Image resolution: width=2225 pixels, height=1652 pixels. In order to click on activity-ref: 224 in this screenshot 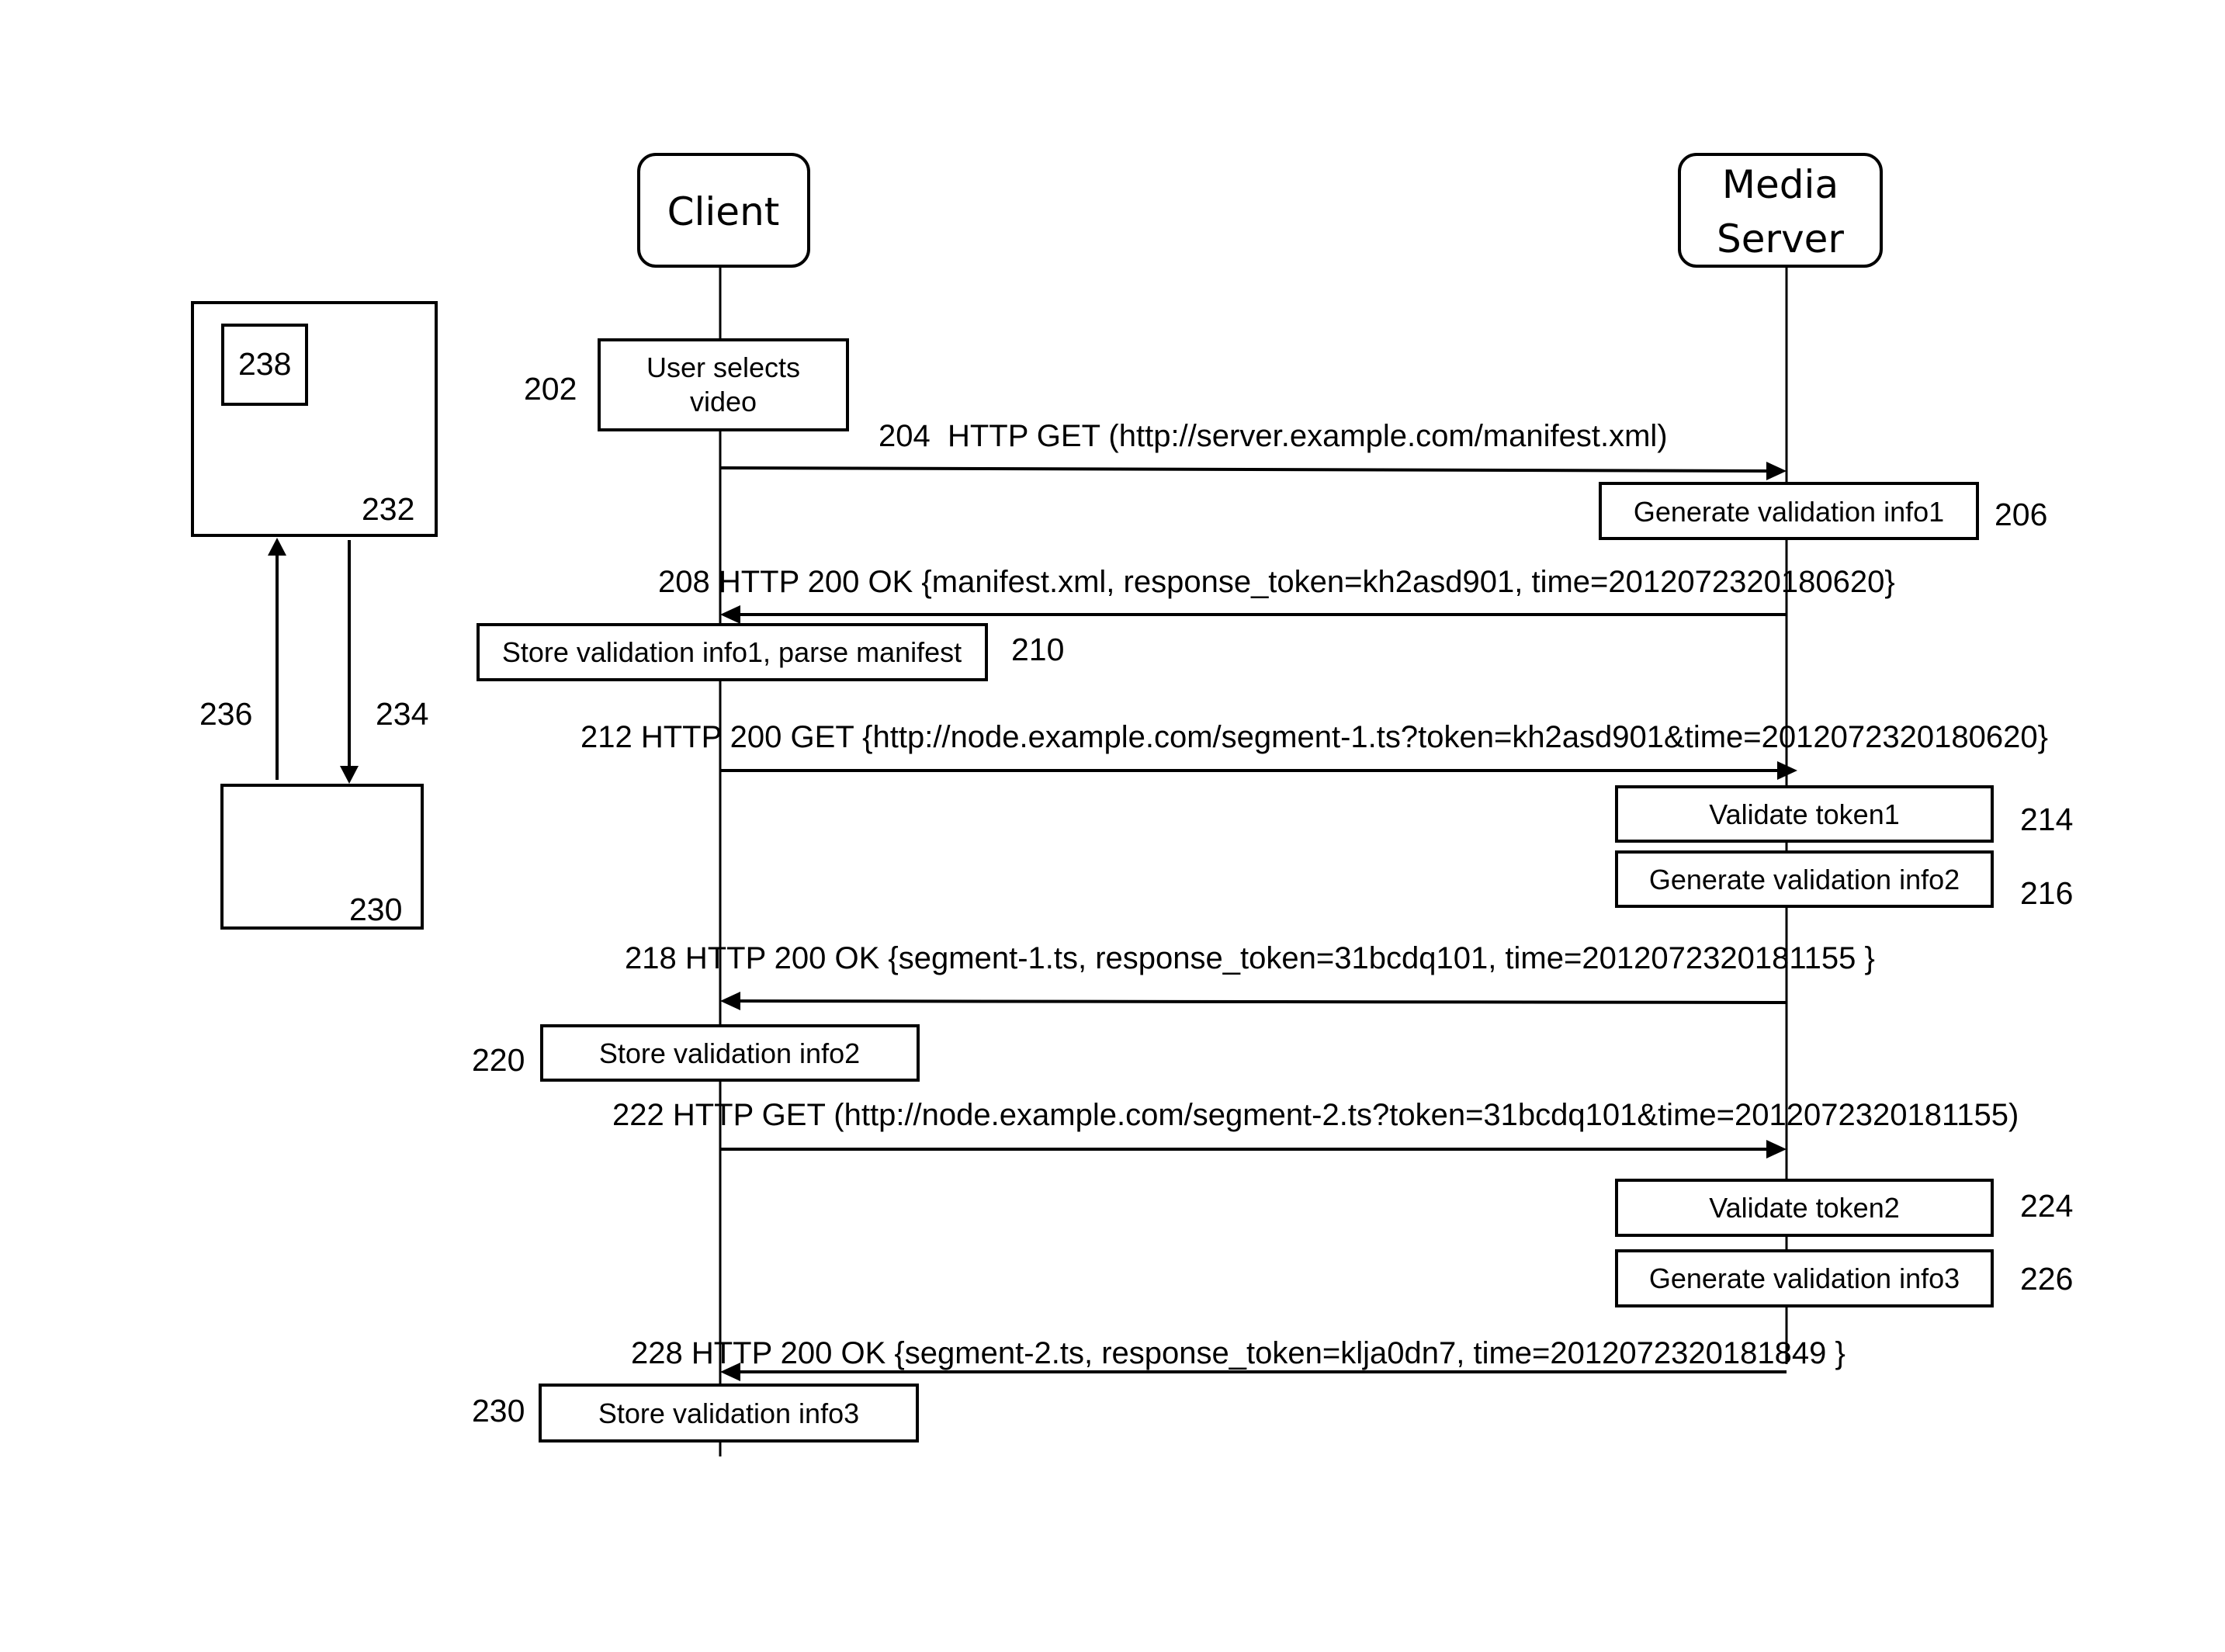, I will do `click(2046, 1206)`.